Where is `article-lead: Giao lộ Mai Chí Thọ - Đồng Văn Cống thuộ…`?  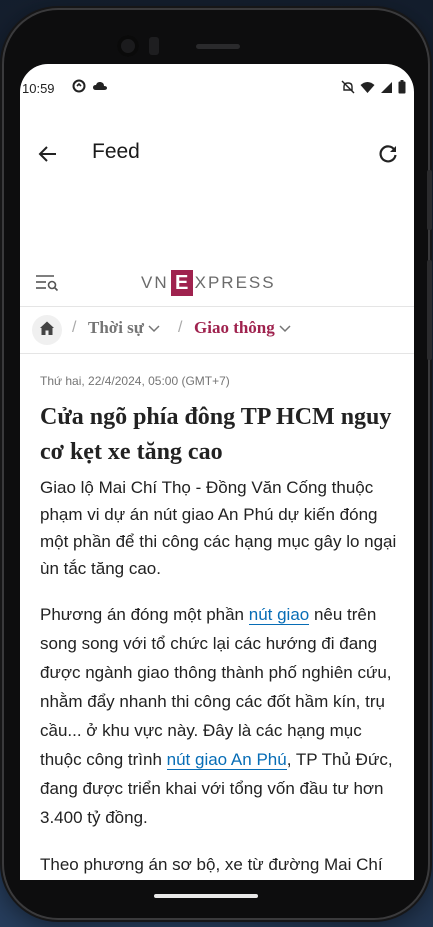
article-lead: Giao lộ Mai Chí Thọ - Đồng Văn Cống thuộ… is located at coordinates (218, 528).